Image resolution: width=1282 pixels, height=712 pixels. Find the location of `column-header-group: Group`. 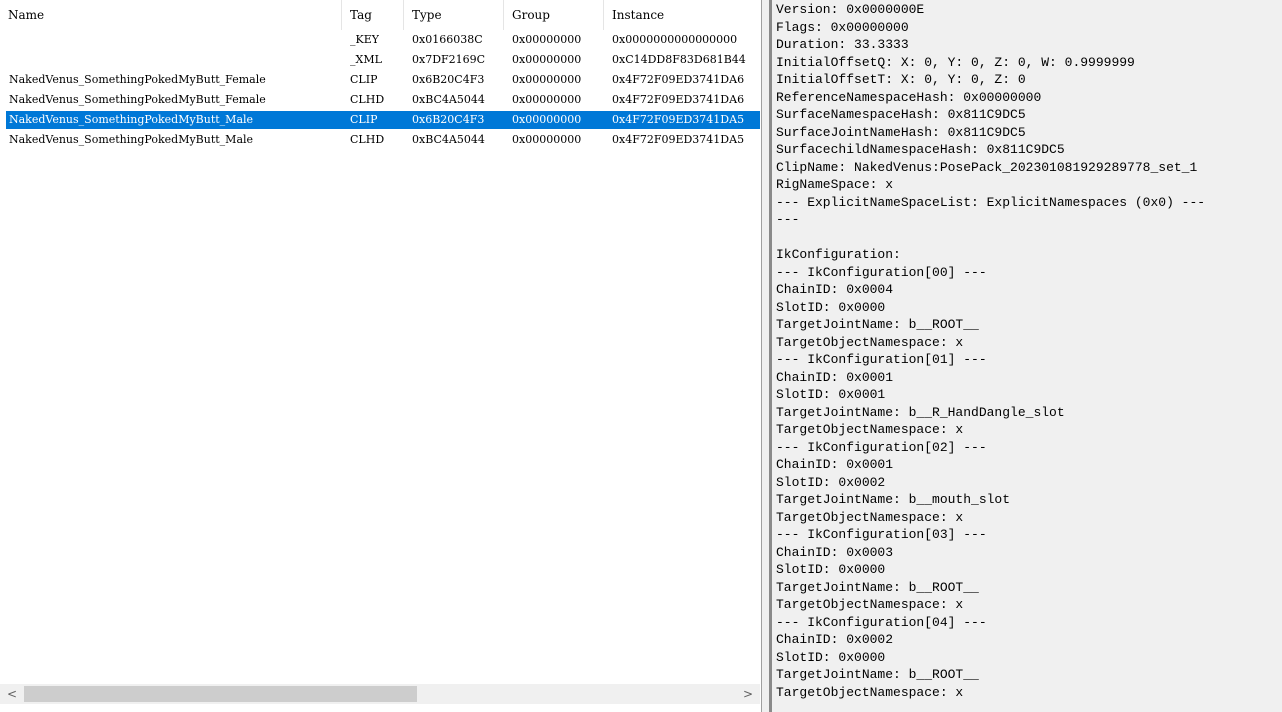

column-header-group: Group is located at coordinates (554, 15).